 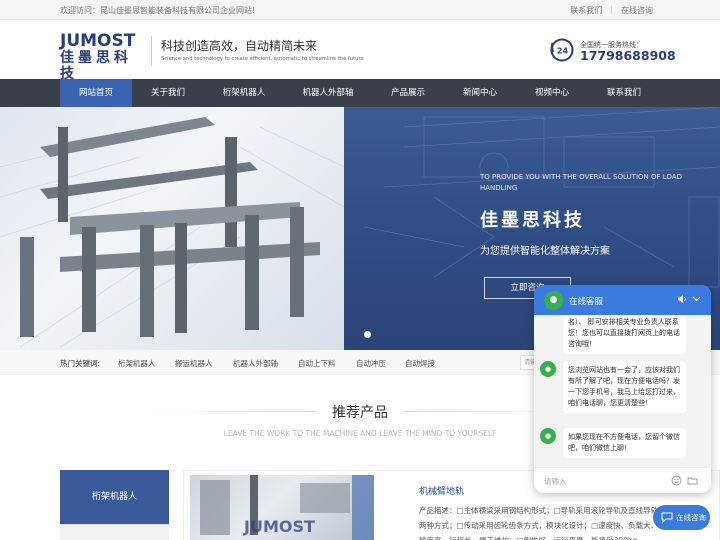 I want to click on banner-brand: 佳墨思科技, so click(x=532, y=220).